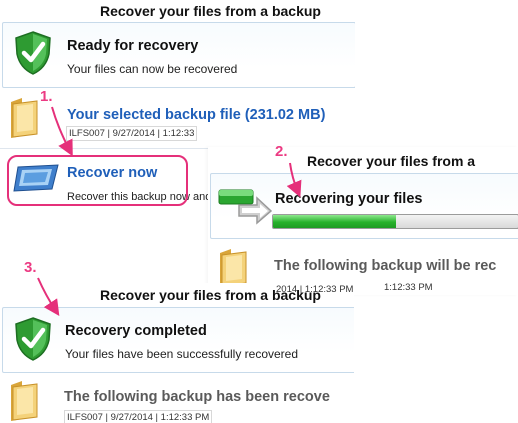 The width and height of the screenshot is (518, 423). What do you see at coordinates (196, 115) in the screenshot?
I see `selected-backup-link: Your selected backup file (231.02 MB)` at bounding box center [196, 115].